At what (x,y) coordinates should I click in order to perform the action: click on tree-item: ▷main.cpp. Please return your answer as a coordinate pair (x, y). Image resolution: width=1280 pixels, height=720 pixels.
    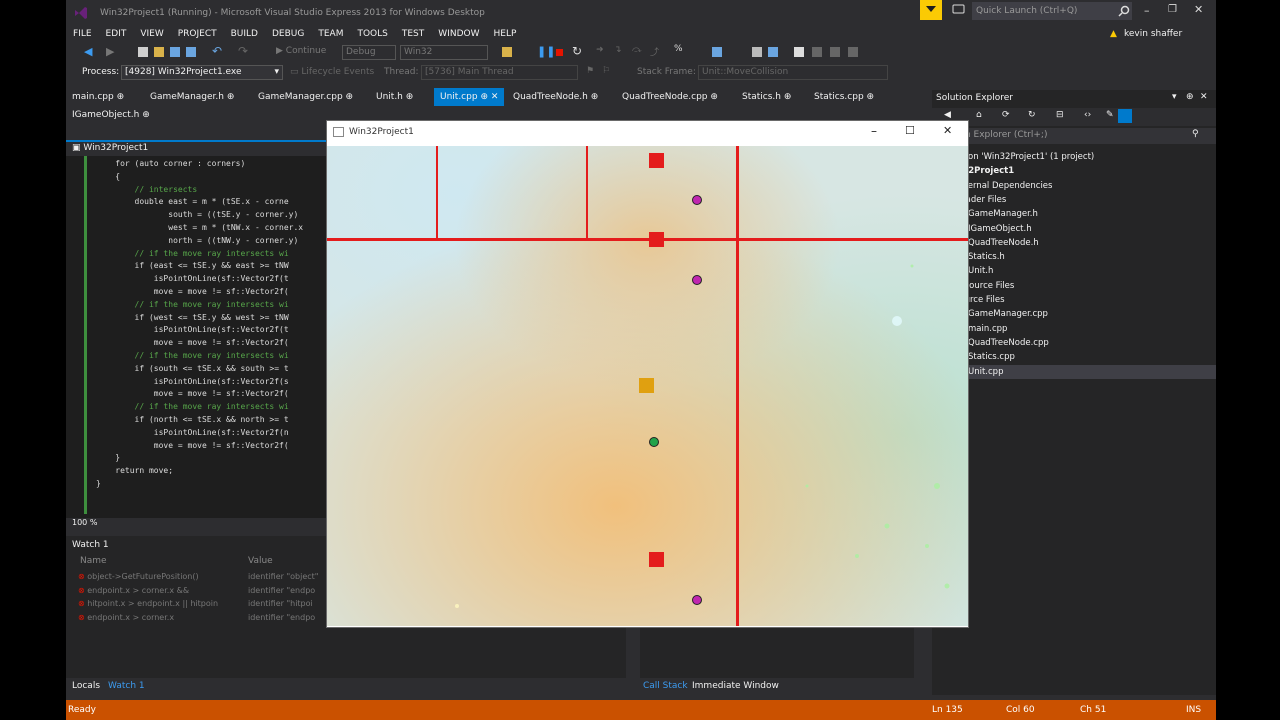
    Looking at the image, I should click on (1074, 329).